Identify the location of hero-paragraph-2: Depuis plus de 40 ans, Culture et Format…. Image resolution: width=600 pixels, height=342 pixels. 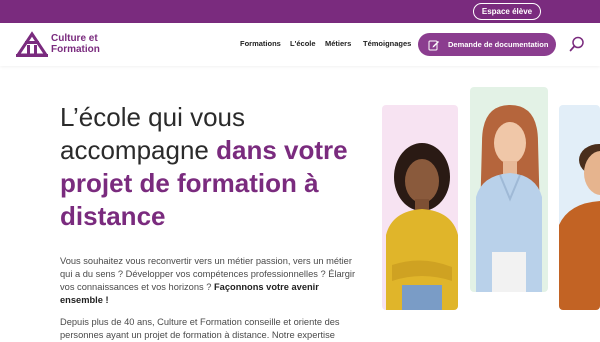
(200, 328).